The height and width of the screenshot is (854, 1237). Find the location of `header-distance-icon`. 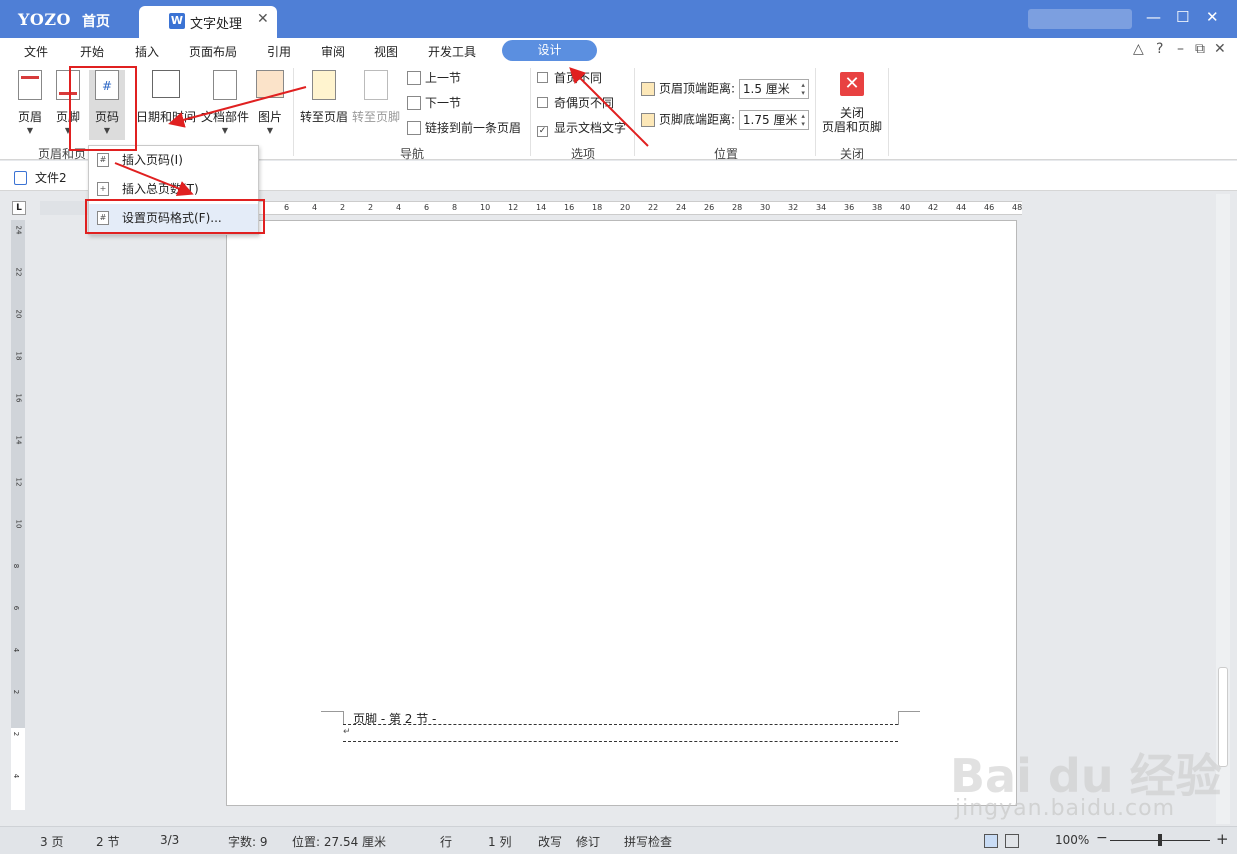

header-distance-icon is located at coordinates (648, 88).